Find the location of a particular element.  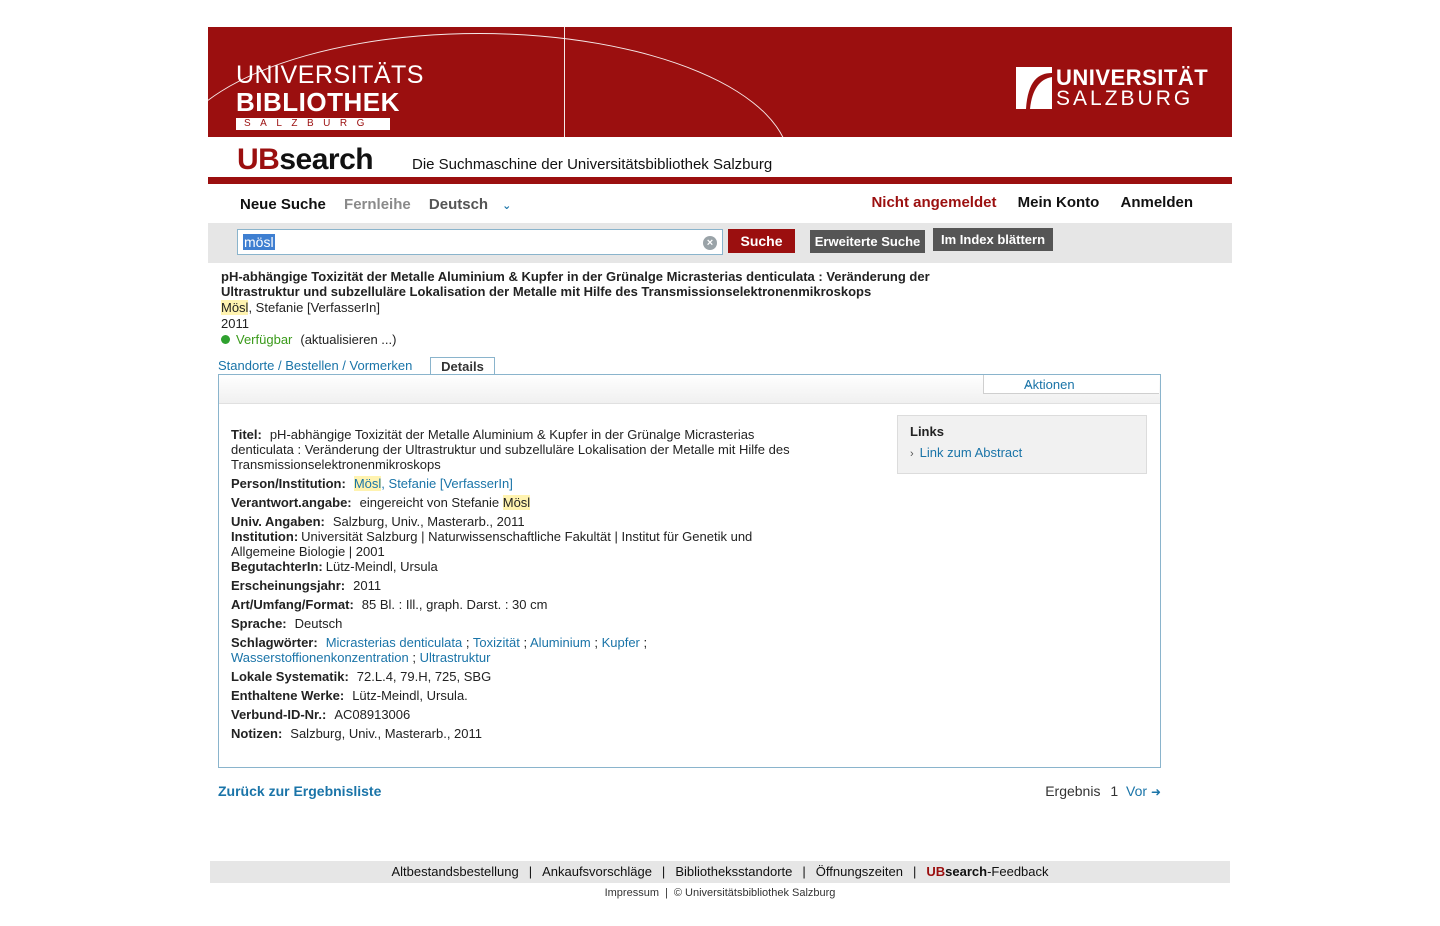

field-label: Enthaltene Werke: is located at coordinates (288, 695).